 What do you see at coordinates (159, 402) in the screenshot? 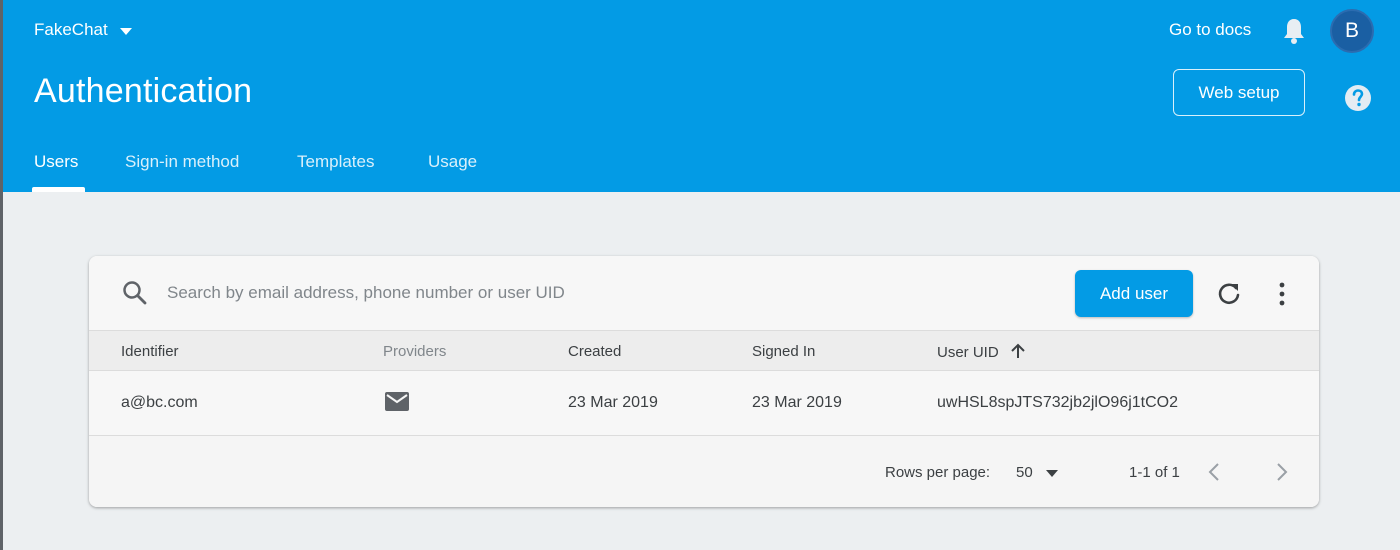
I see `cell-identifier: a@bc.com` at bounding box center [159, 402].